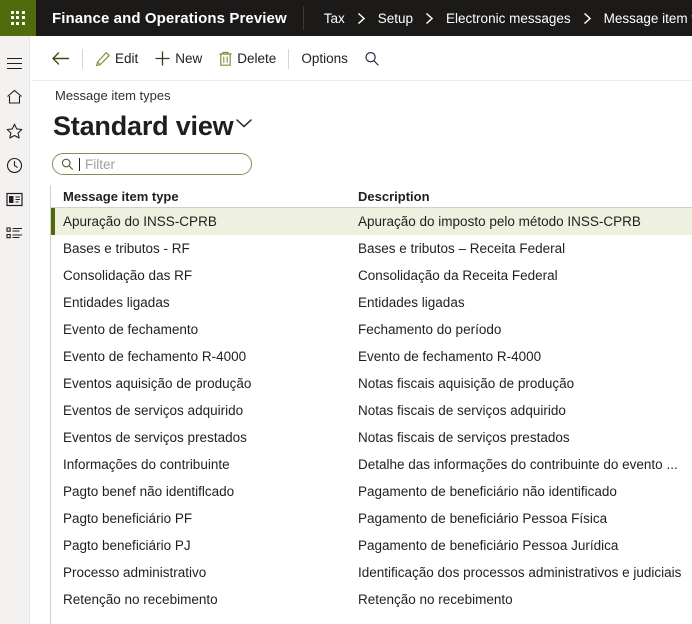  I want to click on cell-description: Fechamento do período, so click(519, 329).